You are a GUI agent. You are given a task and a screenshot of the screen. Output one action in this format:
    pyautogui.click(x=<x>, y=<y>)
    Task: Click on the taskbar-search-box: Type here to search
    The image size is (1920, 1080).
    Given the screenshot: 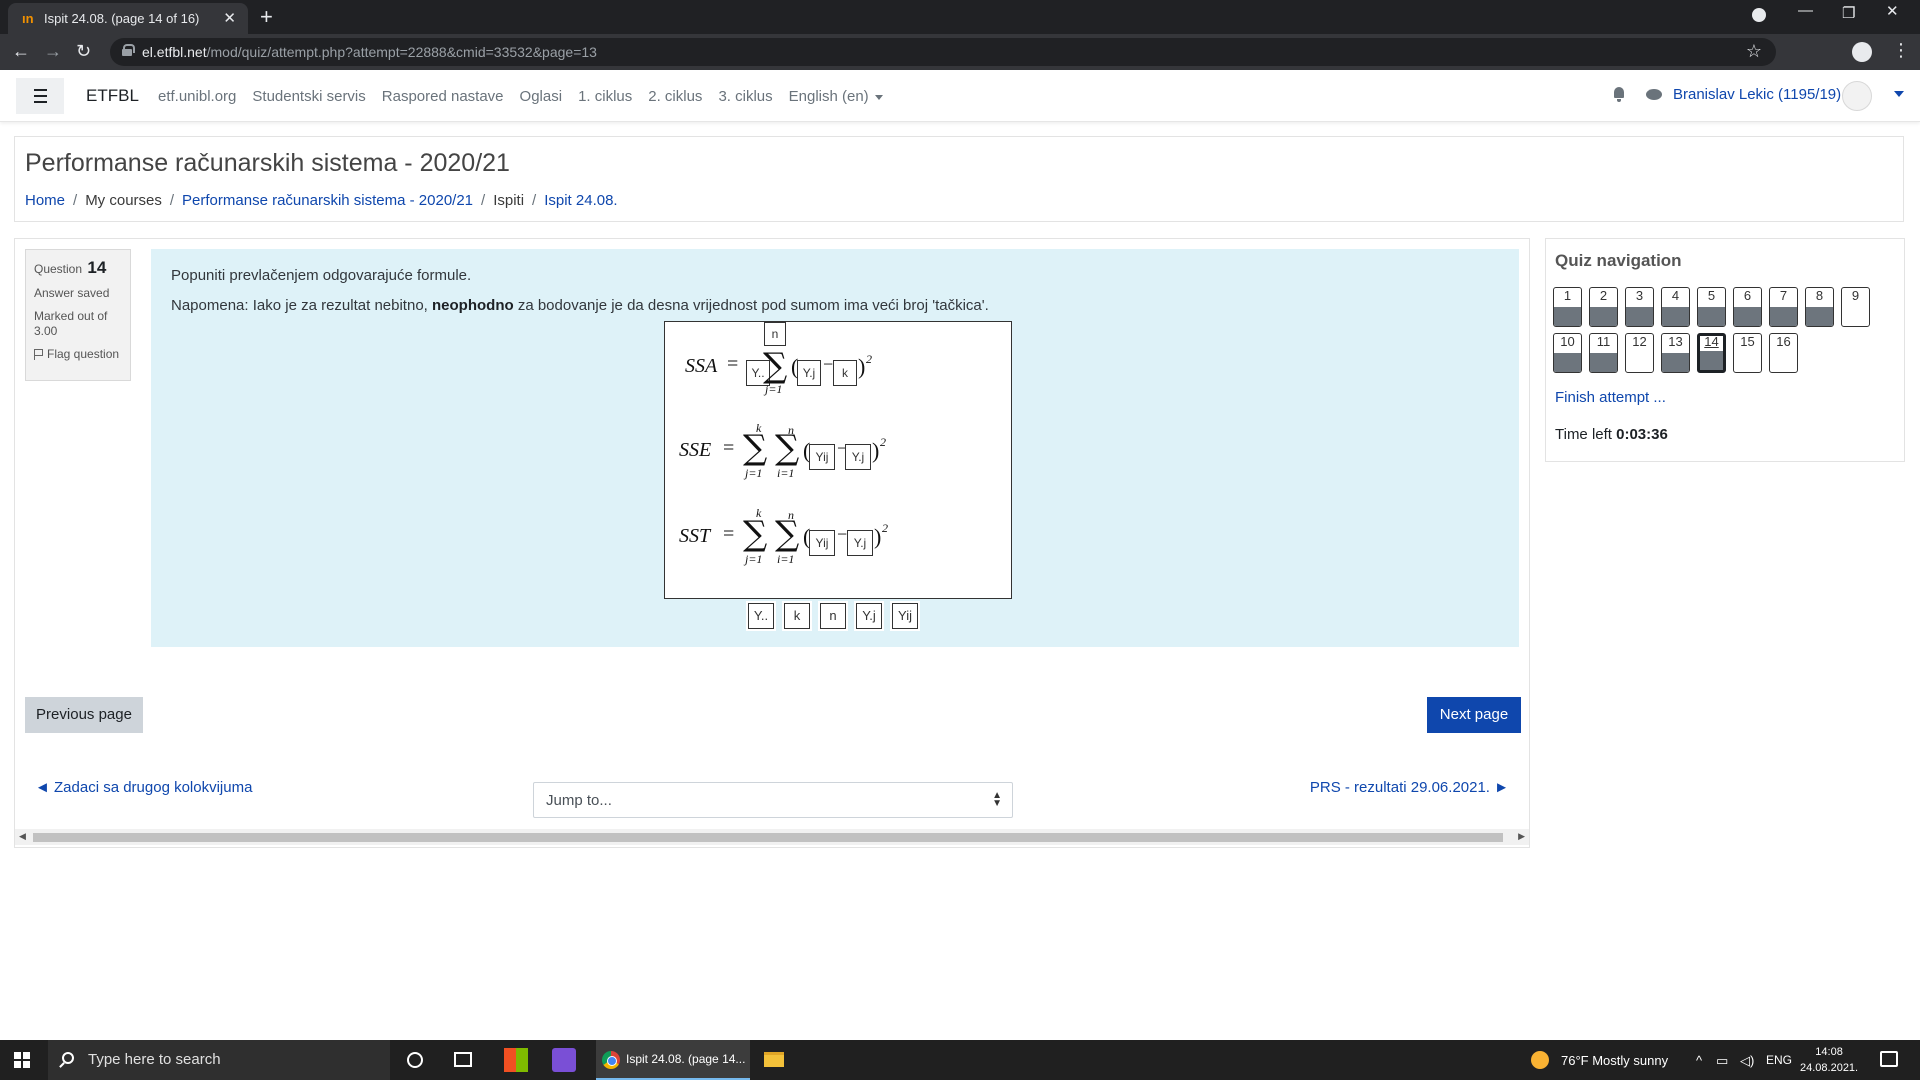 What is the action you would take?
    pyautogui.click(x=219, y=1060)
    